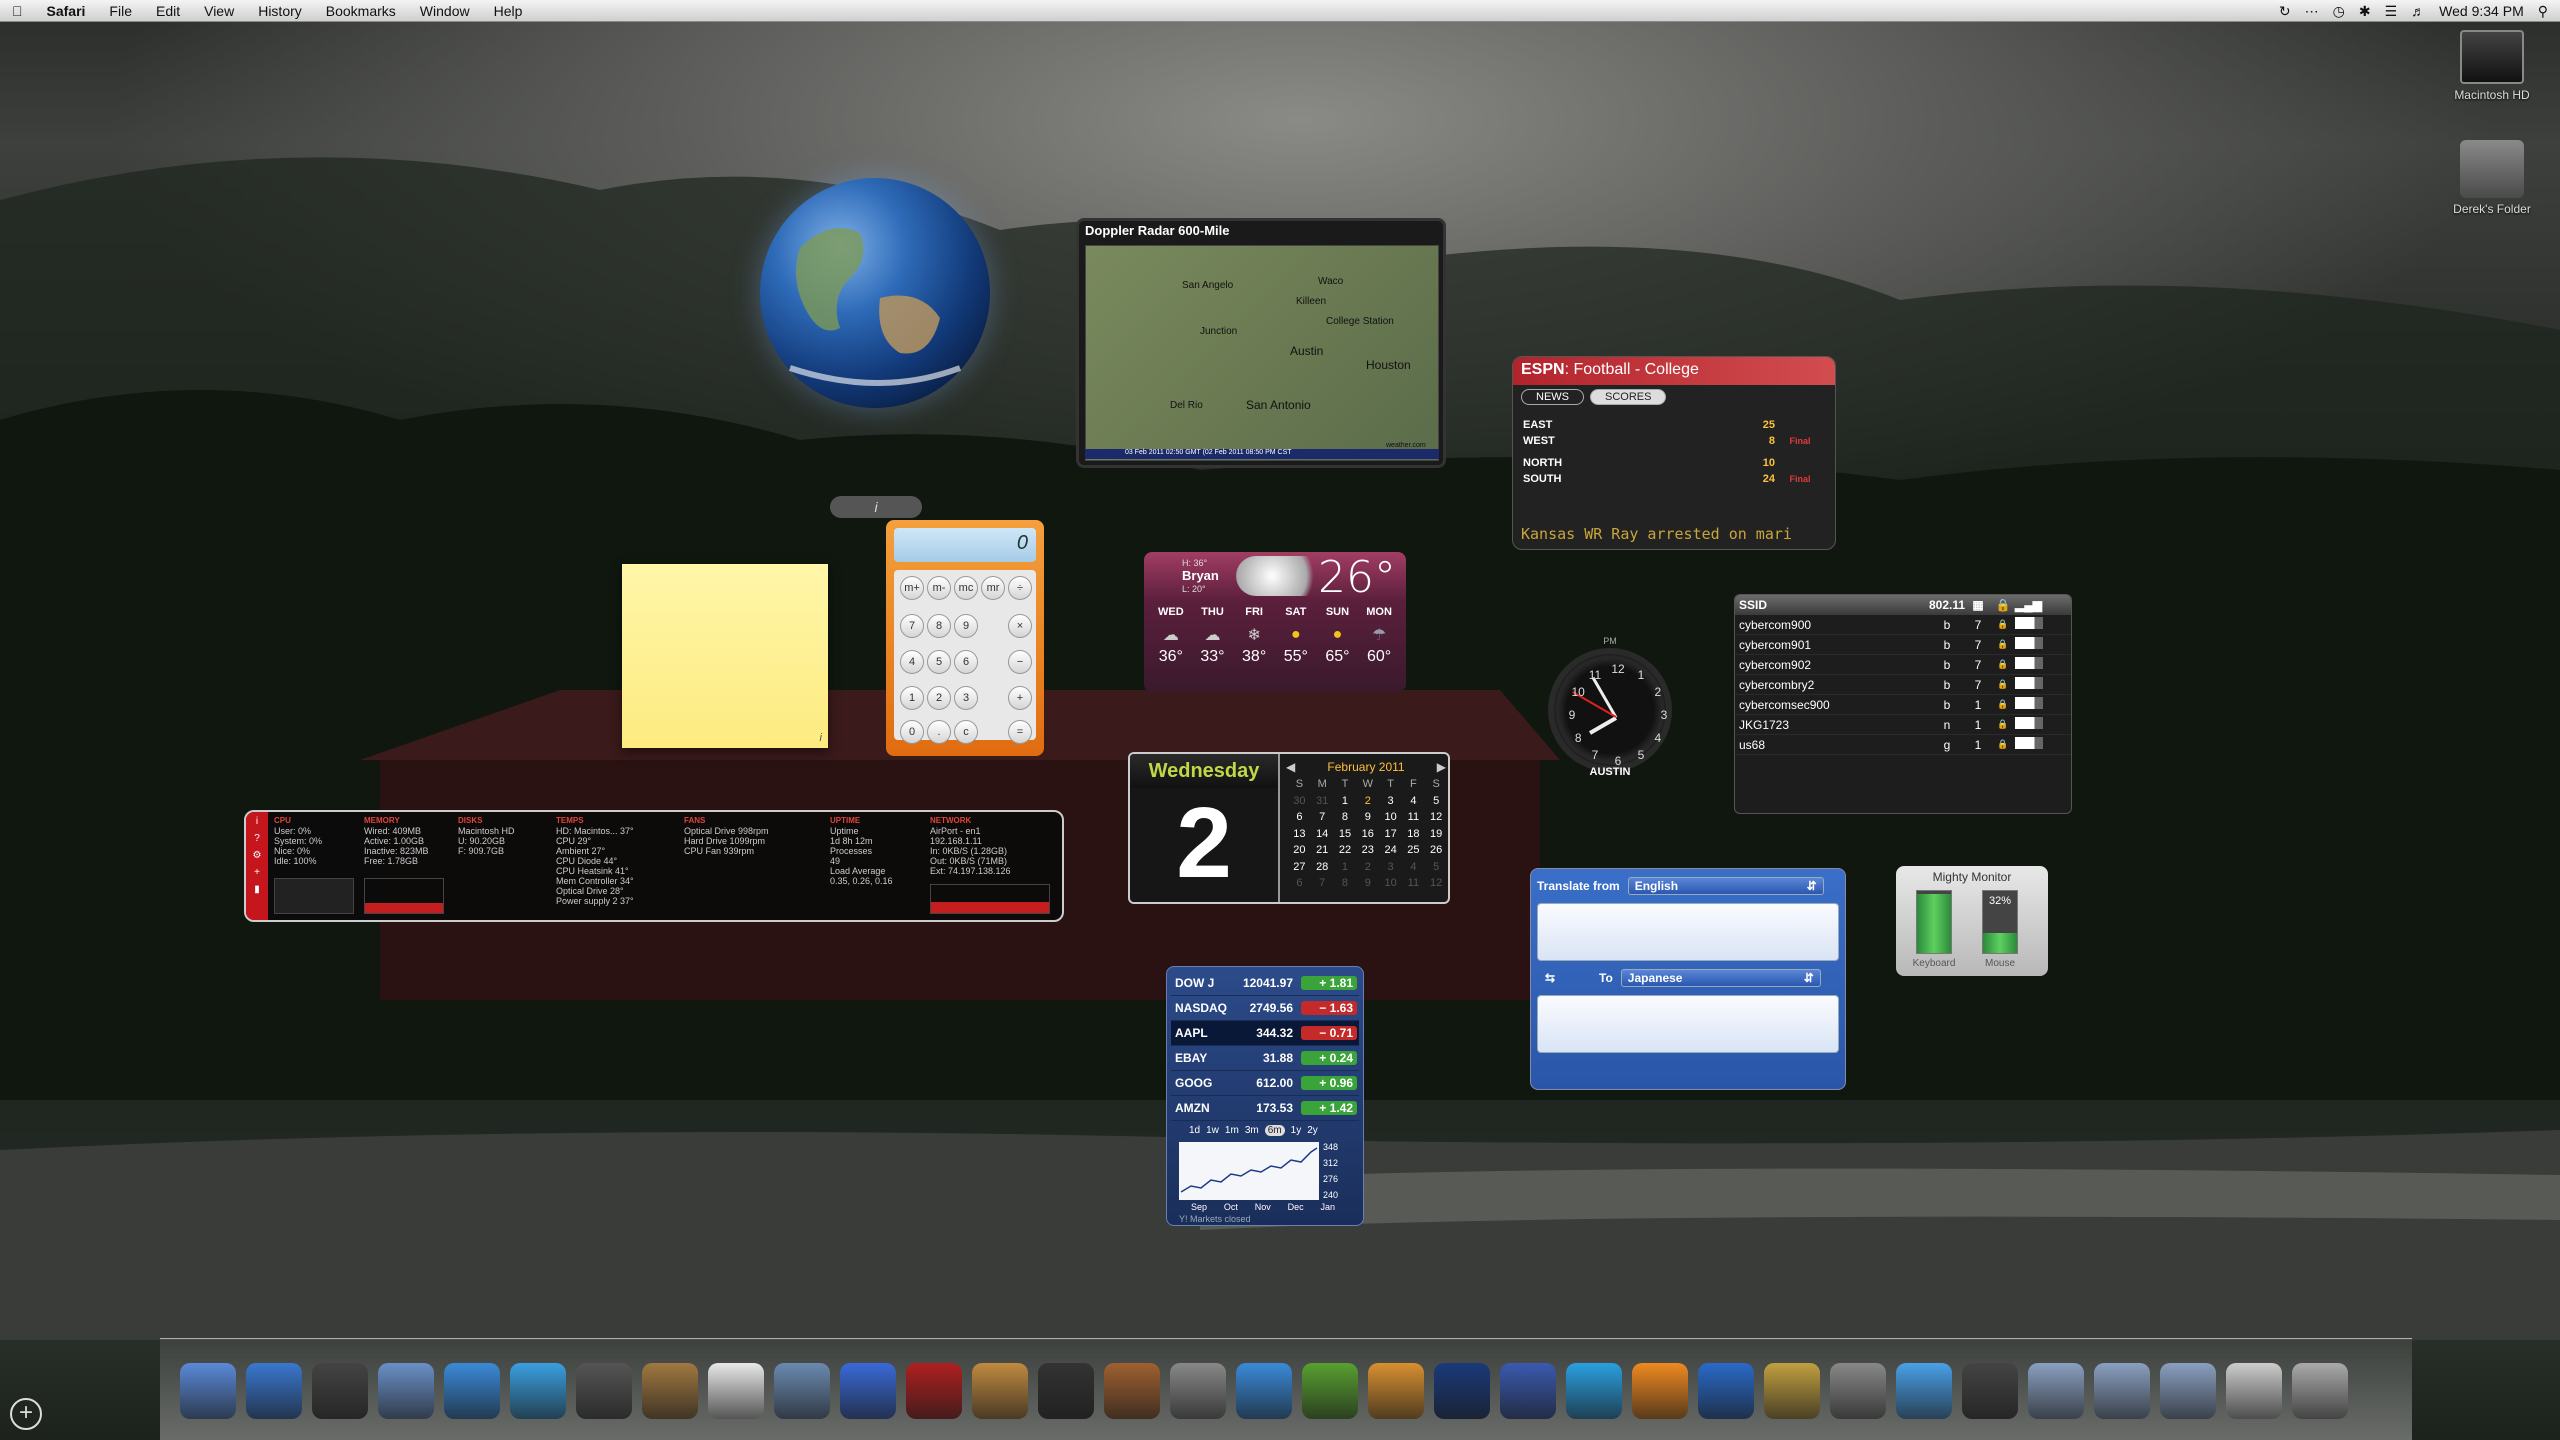 The height and width of the screenshot is (1440, 2560). What do you see at coordinates (1066, 1391) in the screenshot?
I see `dock-imovie-icon` at bounding box center [1066, 1391].